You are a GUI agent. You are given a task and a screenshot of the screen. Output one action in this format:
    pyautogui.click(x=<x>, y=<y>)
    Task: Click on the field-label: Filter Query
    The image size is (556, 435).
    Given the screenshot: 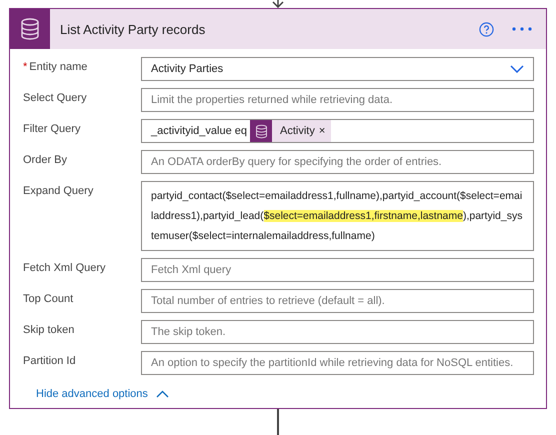 What is the action you would take?
    pyautogui.click(x=52, y=128)
    